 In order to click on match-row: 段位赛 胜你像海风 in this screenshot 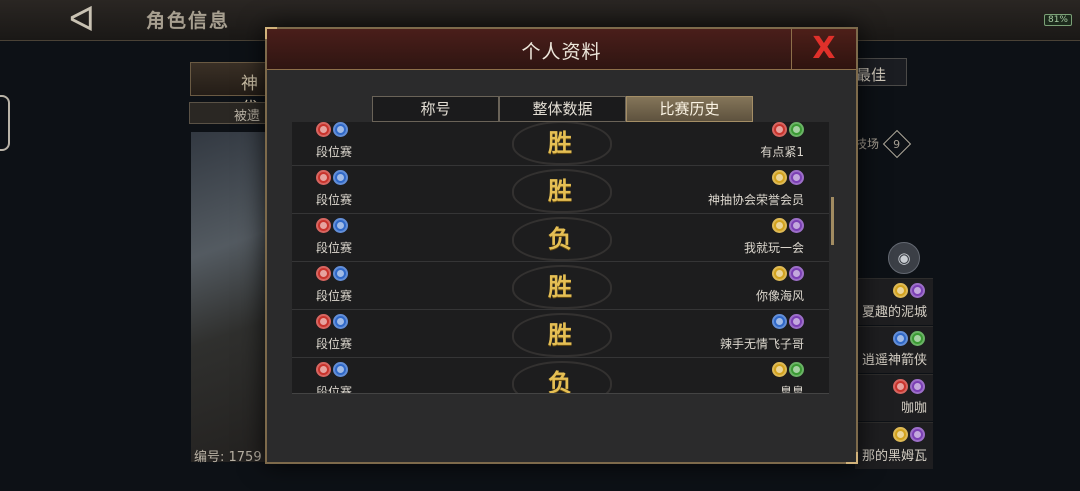, I will do `click(560, 285)`.